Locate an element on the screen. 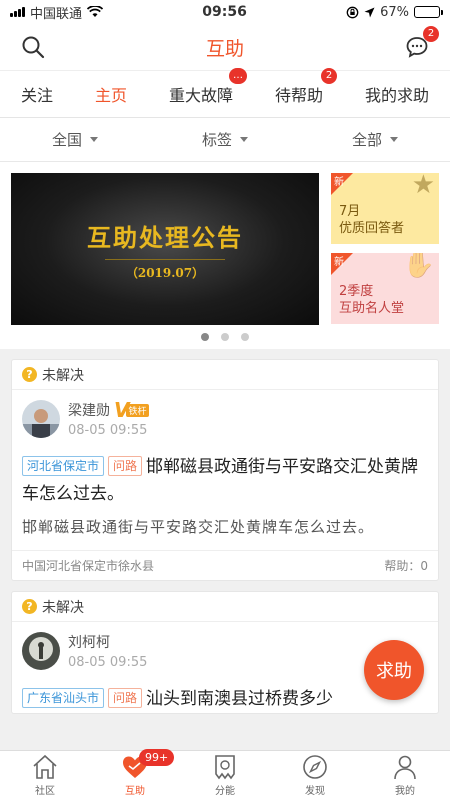 Image resolution: width=450 pixels, height=800 pixels. status-bar: 中国联通 09:56 67% is located at coordinates (225, 12).